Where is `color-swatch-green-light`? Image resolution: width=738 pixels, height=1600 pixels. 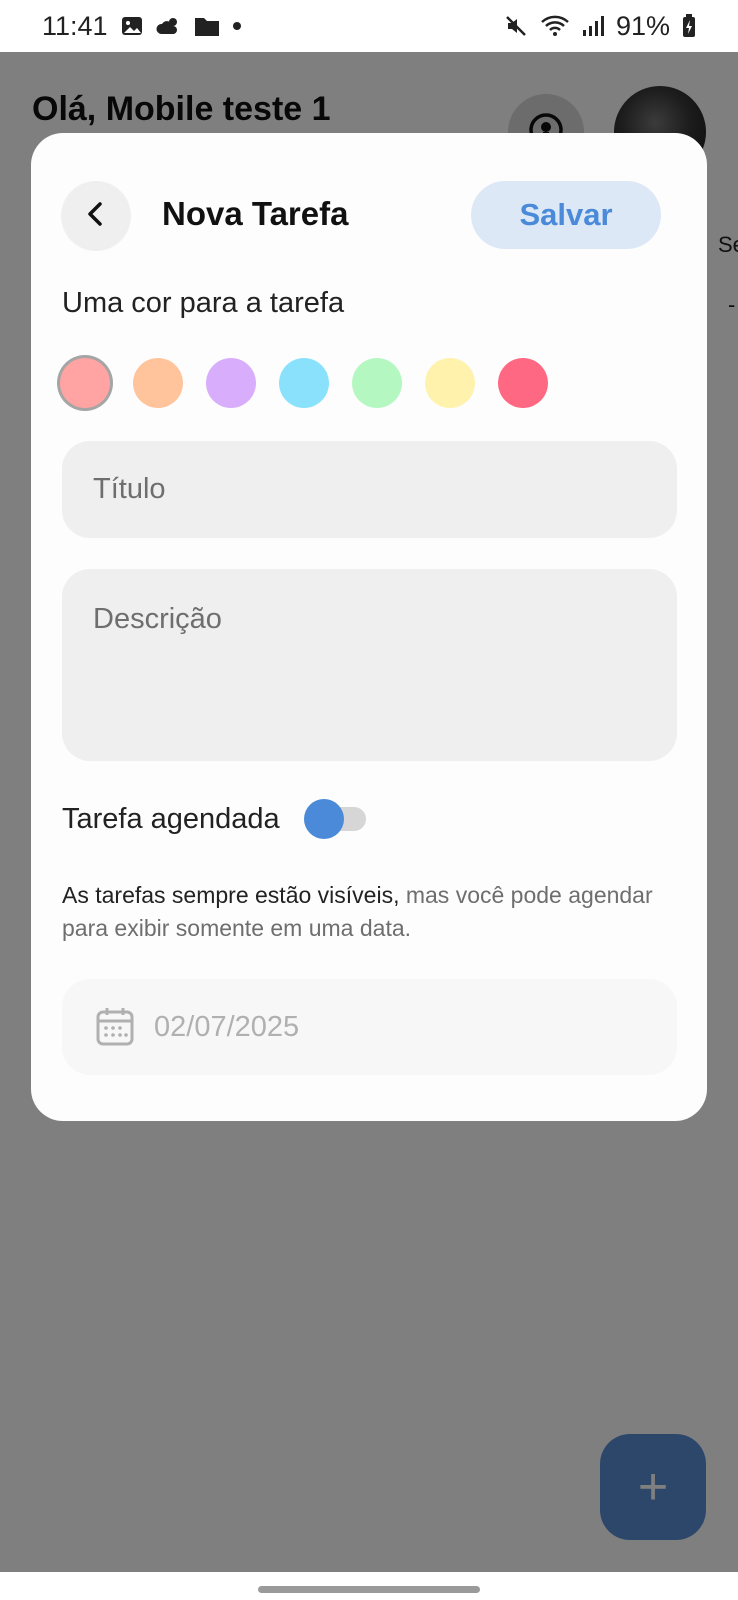 color-swatch-green-light is located at coordinates (377, 383).